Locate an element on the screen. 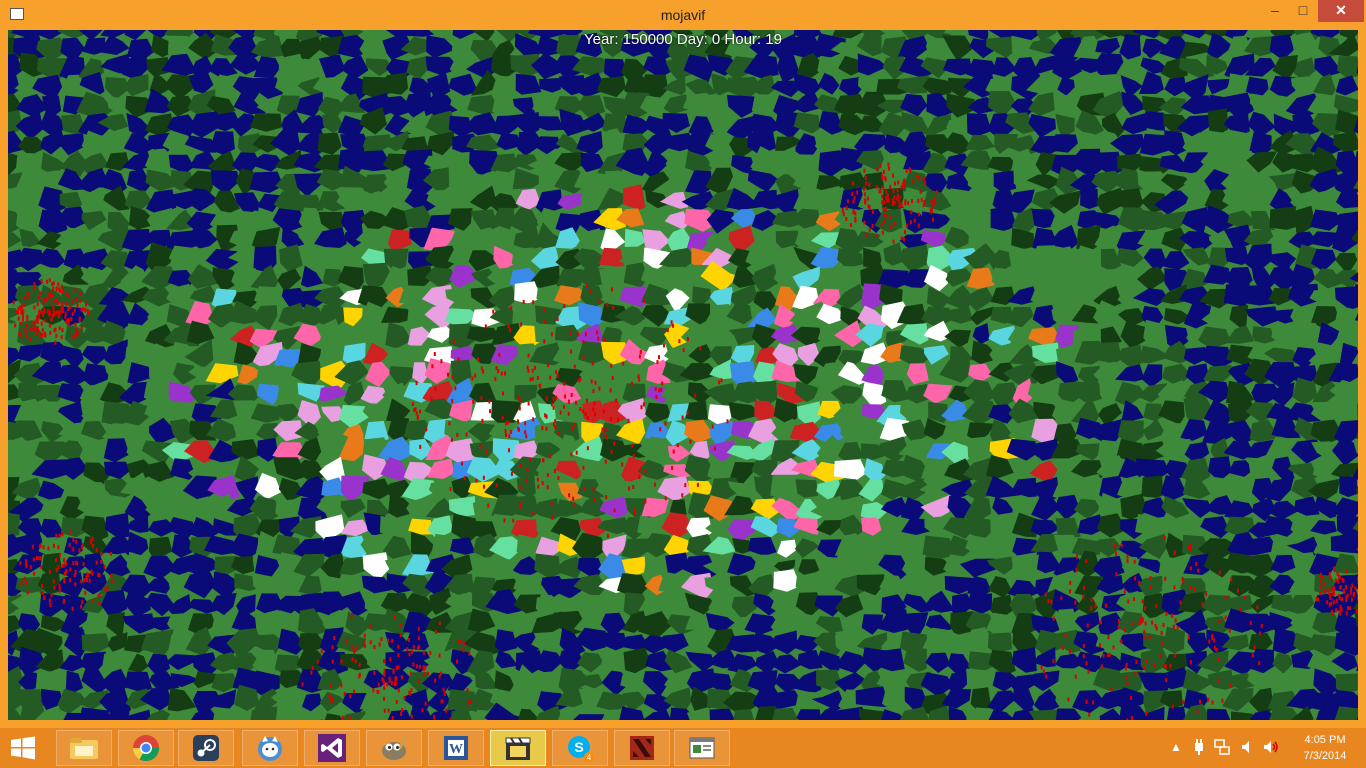 Image resolution: width=1366 pixels, height=768 pixels. taskbar-visual-studio is located at coordinates (332, 748).